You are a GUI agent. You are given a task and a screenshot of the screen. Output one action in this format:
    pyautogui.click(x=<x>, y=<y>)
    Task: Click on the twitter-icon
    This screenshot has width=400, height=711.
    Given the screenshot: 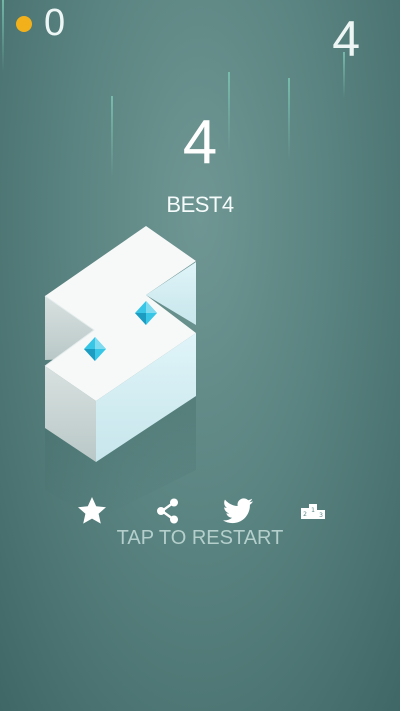 What is the action you would take?
    pyautogui.click(x=237, y=511)
    